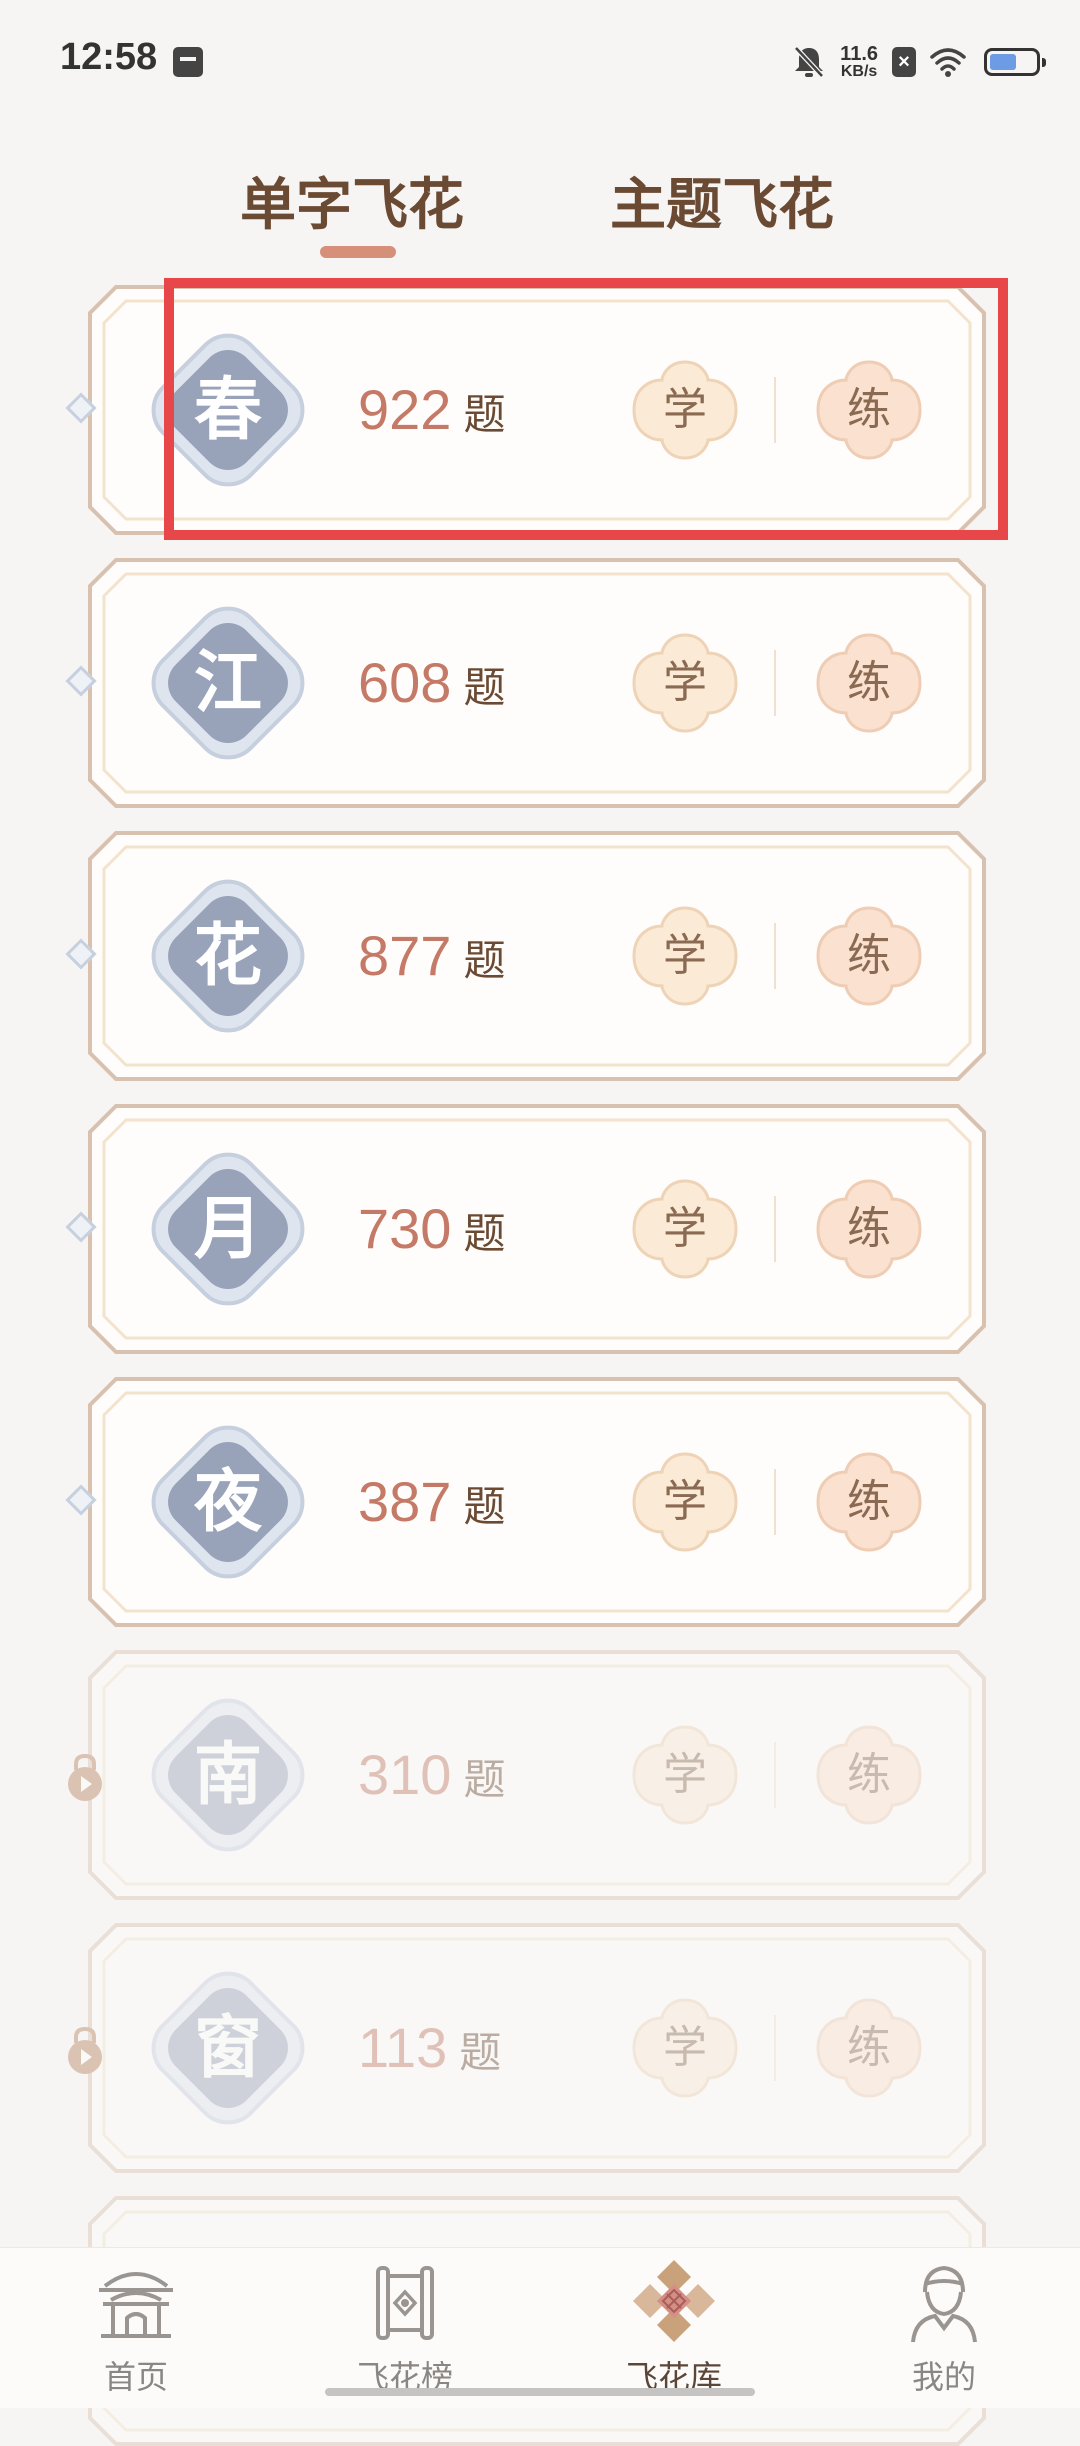  Describe the element at coordinates (405, 409) in the screenshot. I see `question-count-number: 922` at that location.